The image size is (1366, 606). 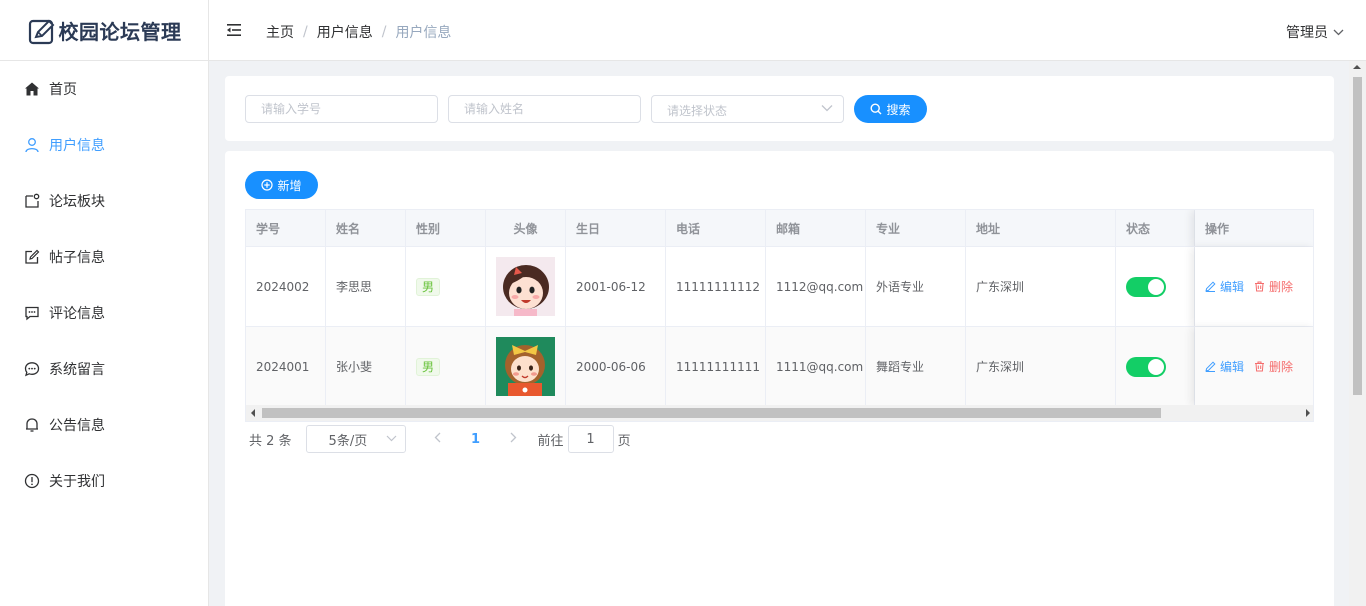 I want to click on cell-avatar, so click(x=526, y=366).